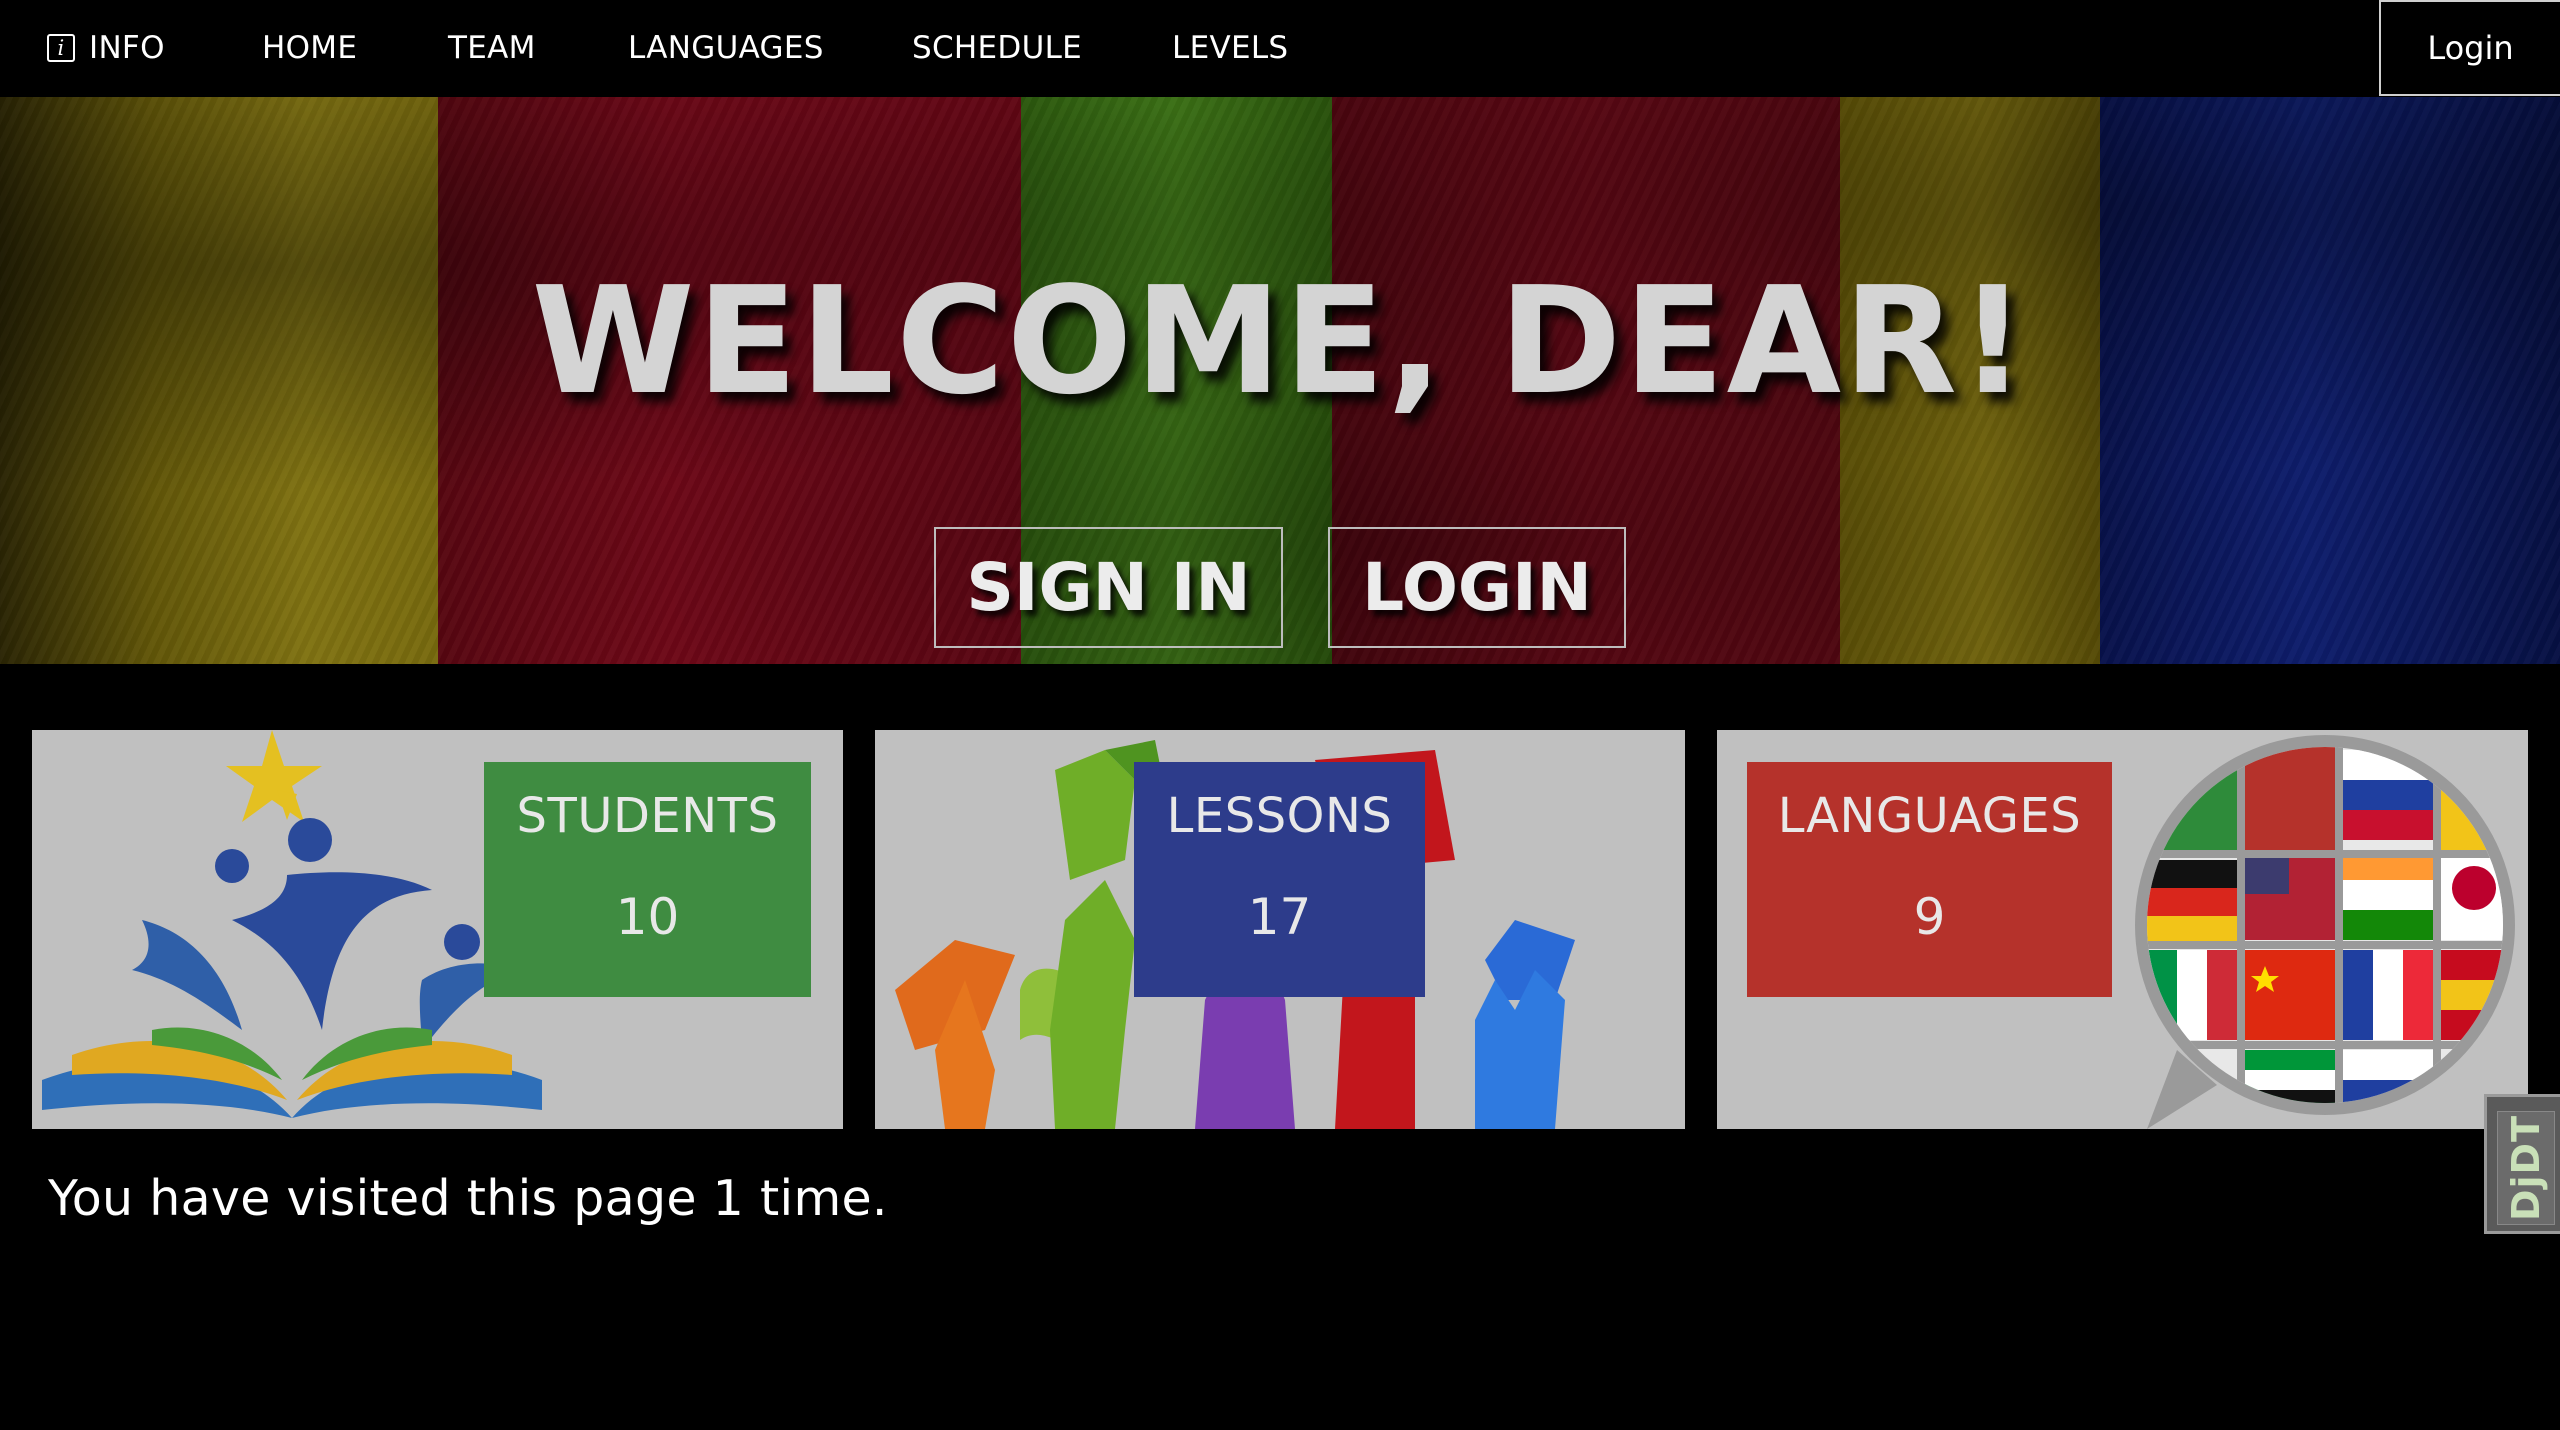  Describe the element at coordinates (468, 1198) in the screenshot. I see `visit-counter-text: You have visited this page 1 time.` at that location.